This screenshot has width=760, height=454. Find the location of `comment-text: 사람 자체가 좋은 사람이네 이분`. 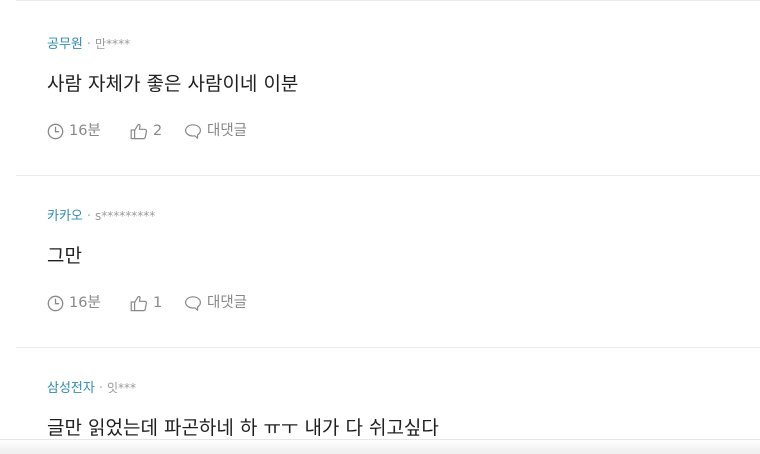

comment-text: 사람 자체가 좋은 사람이네 이분 is located at coordinates (173, 84).